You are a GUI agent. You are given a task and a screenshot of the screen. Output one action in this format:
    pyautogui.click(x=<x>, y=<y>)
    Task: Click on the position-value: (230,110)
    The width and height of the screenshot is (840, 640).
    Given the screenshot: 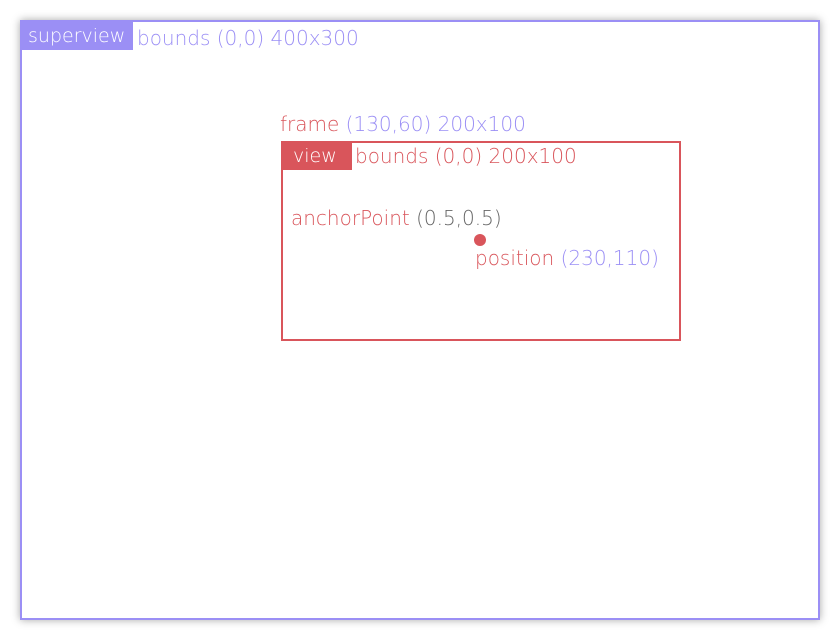 What is the action you would take?
    pyautogui.click(x=609, y=258)
    